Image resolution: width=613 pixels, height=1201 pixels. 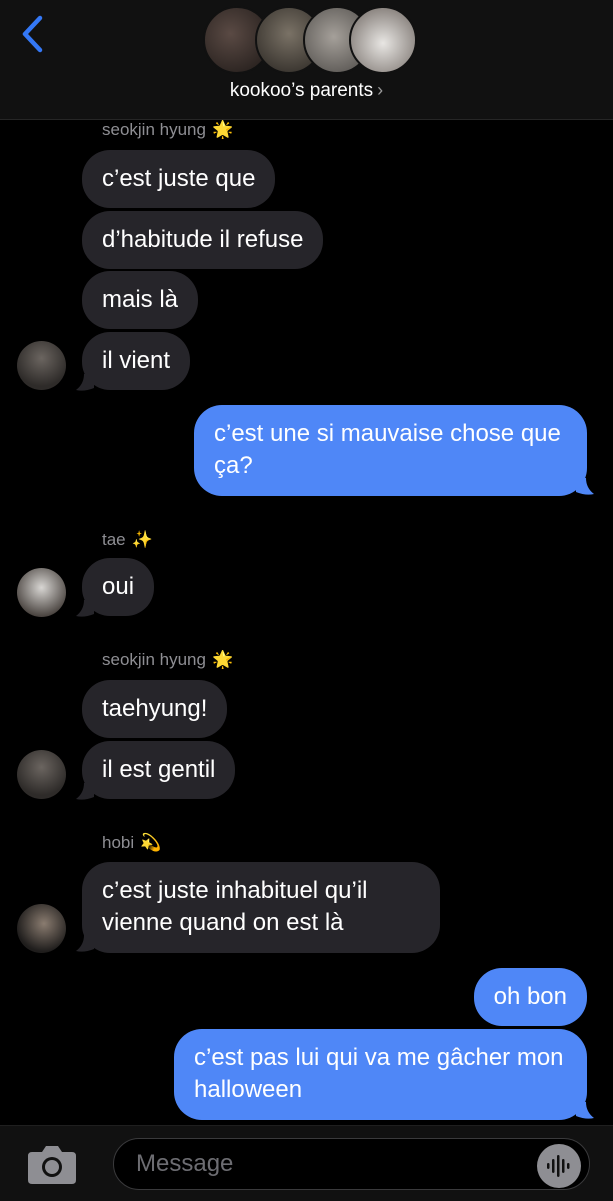 I want to click on received-message: il vient, so click(x=136, y=361).